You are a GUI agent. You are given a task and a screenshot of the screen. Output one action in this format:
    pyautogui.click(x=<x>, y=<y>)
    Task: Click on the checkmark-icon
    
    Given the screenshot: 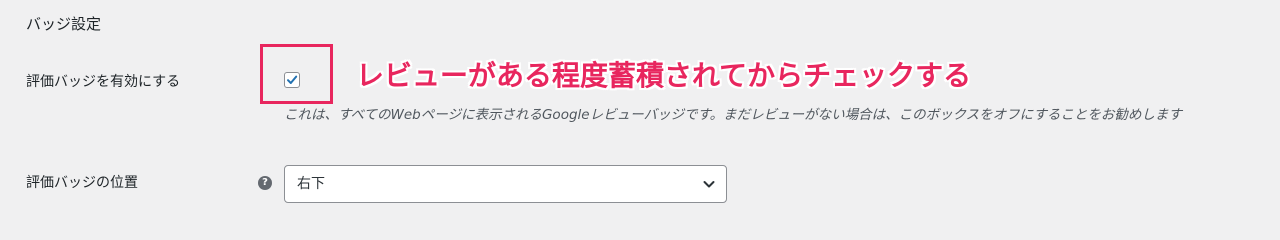 What is the action you would take?
    pyautogui.click(x=292, y=79)
    